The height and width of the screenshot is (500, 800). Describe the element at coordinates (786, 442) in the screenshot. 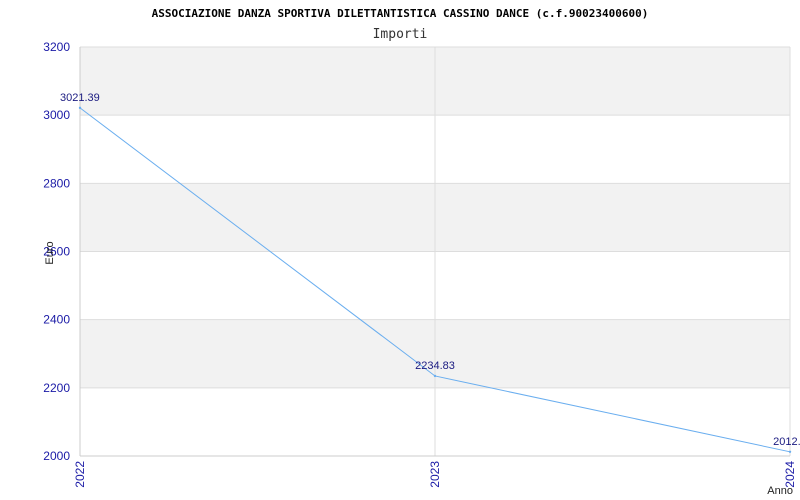

I see `data-label: 2012.3` at that location.